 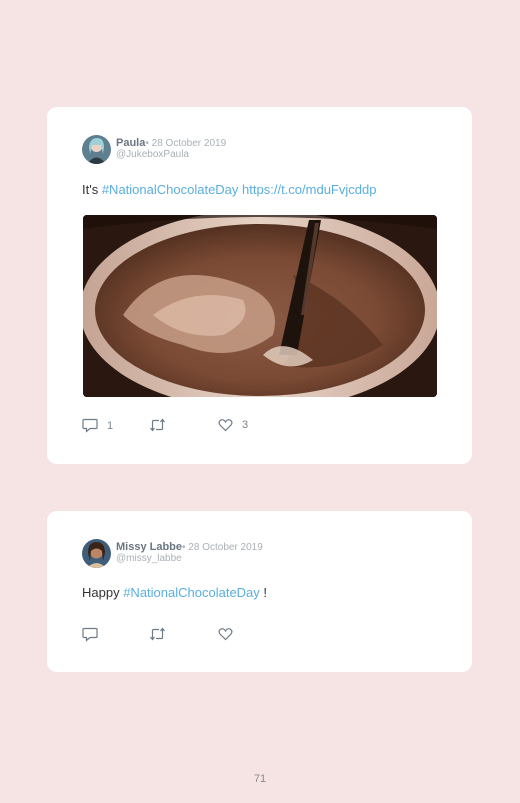 What do you see at coordinates (245, 425) in the screenshot?
I see `like-count: 3` at bounding box center [245, 425].